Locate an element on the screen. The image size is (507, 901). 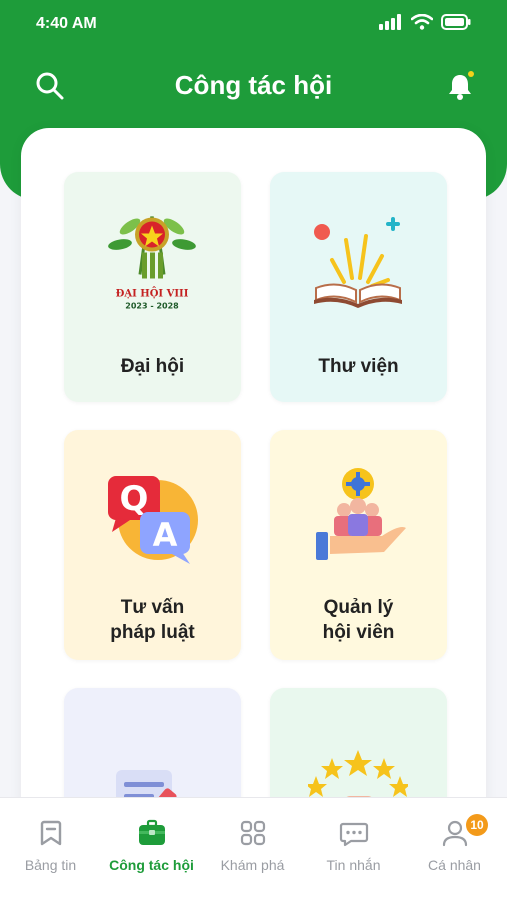
card-label: Thư viện is located at coordinates (358, 366).